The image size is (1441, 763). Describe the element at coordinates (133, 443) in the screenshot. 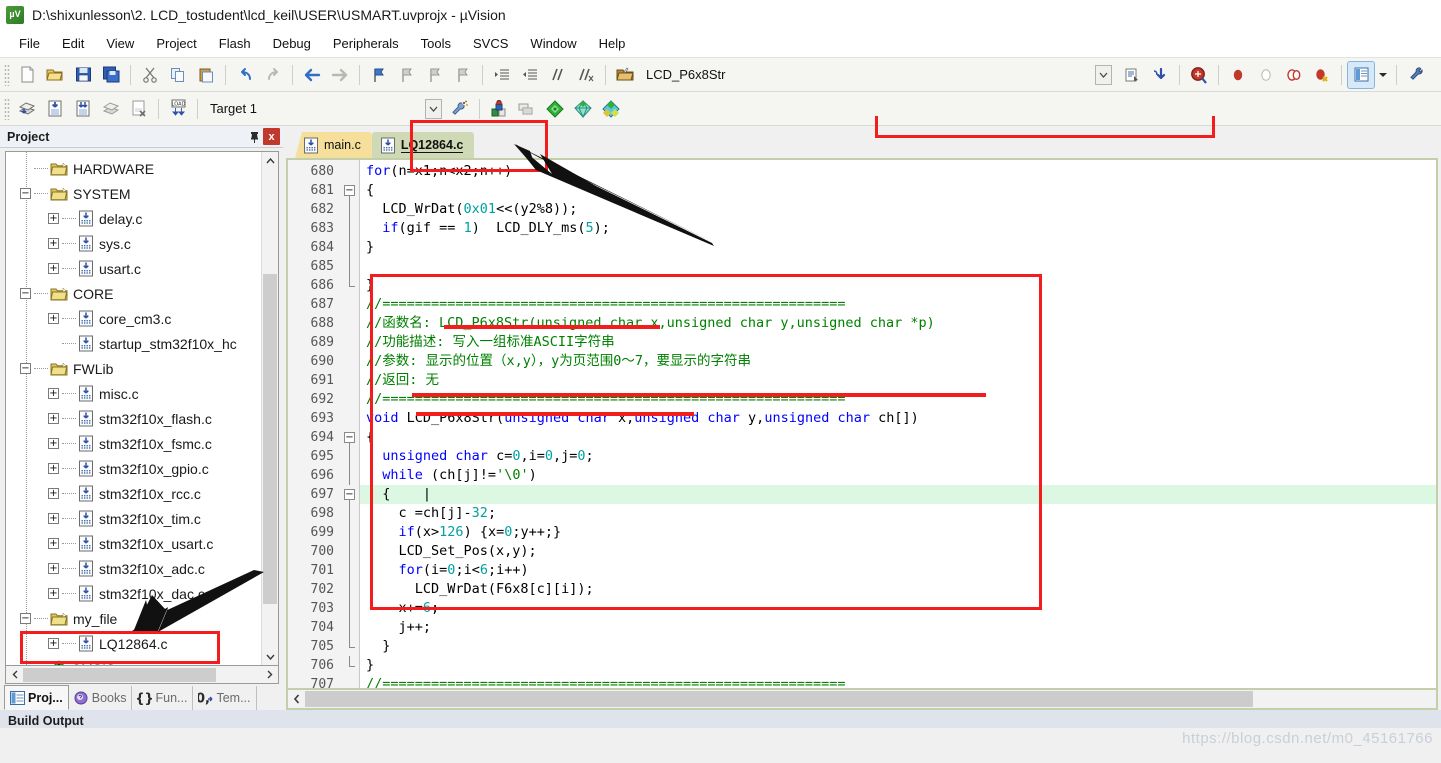

I see `tree-item-stm32f10x-fsmc-c: + stm32f10x_fsmc.c` at that location.